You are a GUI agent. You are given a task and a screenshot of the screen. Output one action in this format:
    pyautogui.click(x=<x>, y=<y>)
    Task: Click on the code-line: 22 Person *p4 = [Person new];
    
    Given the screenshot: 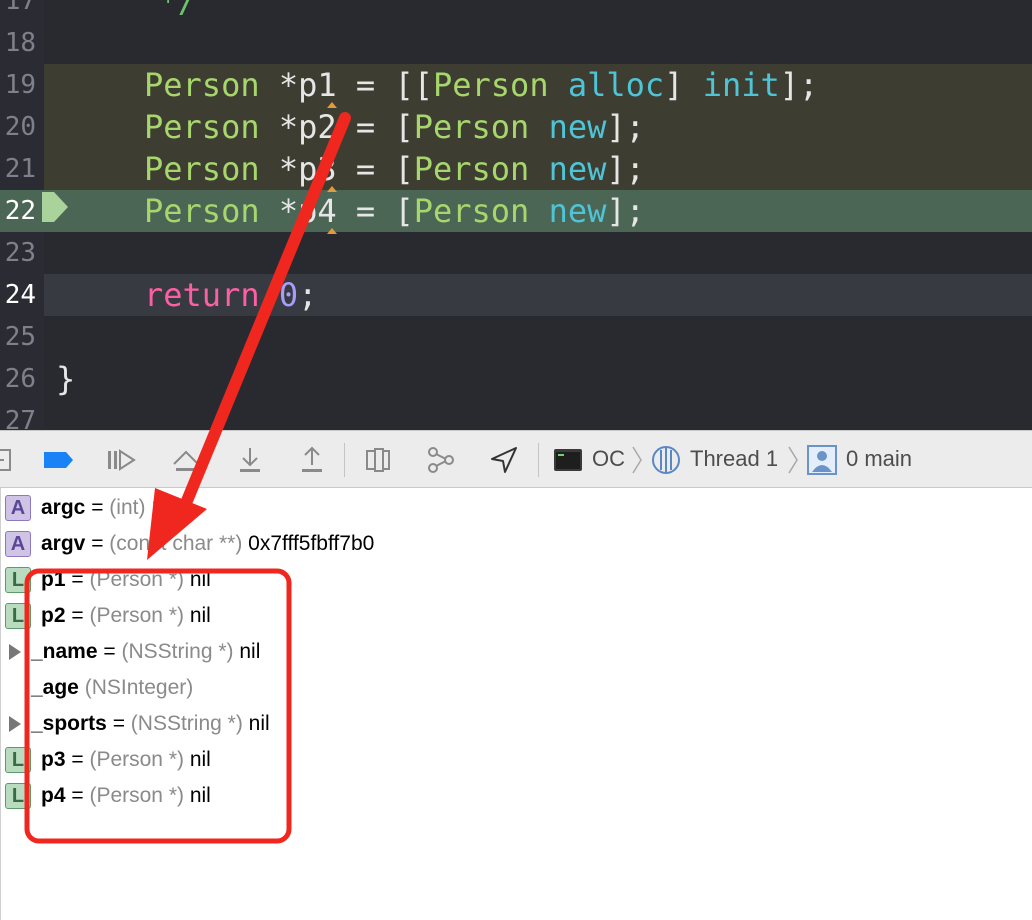 What is the action you would take?
    pyautogui.click(x=516, y=211)
    